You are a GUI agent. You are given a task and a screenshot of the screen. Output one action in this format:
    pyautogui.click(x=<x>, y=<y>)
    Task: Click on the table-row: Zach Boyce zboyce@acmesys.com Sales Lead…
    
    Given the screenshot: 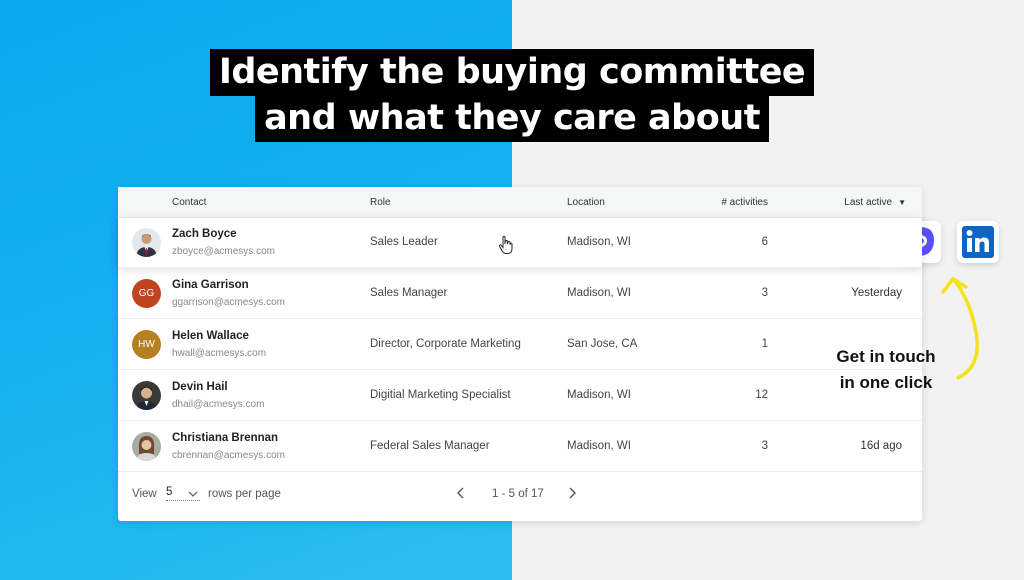 What is the action you would take?
    pyautogui.click(x=520, y=243)
    